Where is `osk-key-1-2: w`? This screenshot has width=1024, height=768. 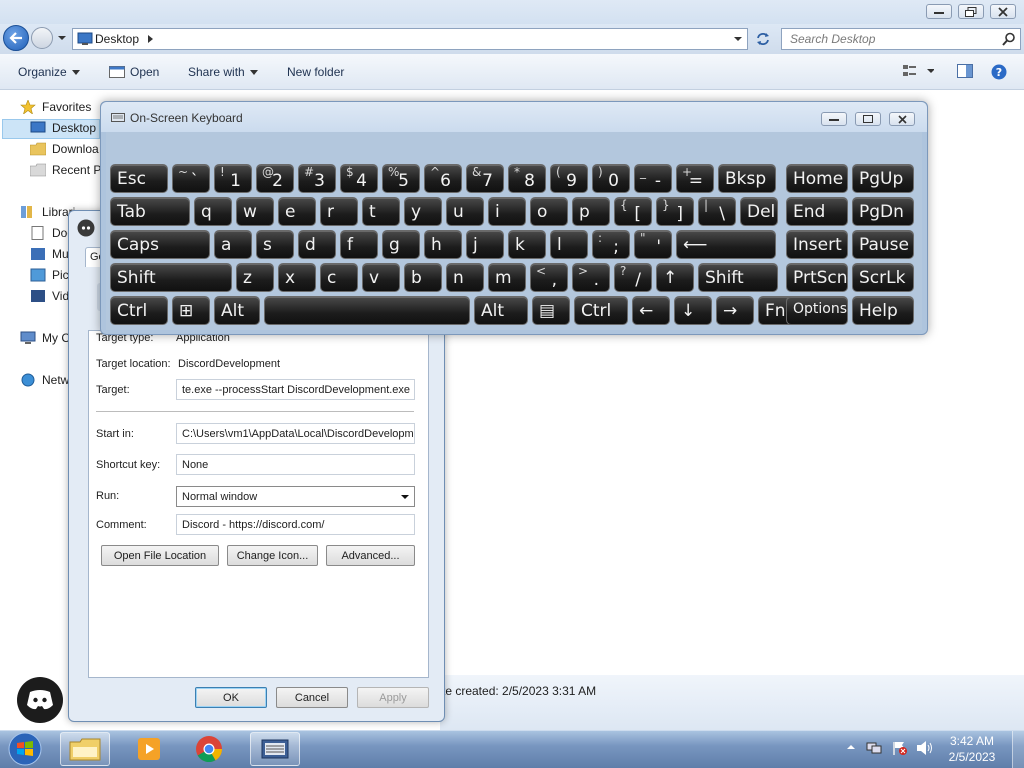 osk-key-1-2: w is located at coordinates (255, 211).